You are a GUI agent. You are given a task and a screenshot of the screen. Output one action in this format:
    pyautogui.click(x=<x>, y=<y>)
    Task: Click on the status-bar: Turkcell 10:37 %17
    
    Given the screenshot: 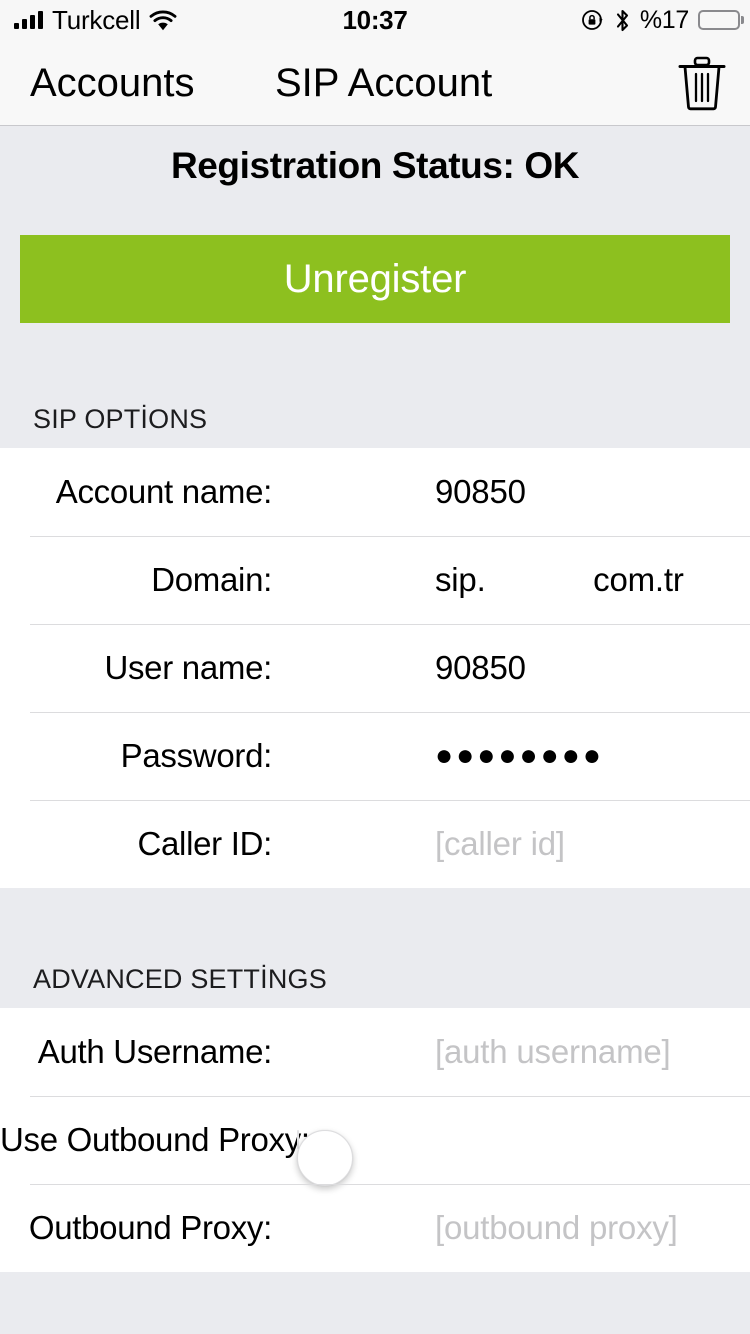 What is the action you would take?
    pyautogui.click(x=375, y=20)
    